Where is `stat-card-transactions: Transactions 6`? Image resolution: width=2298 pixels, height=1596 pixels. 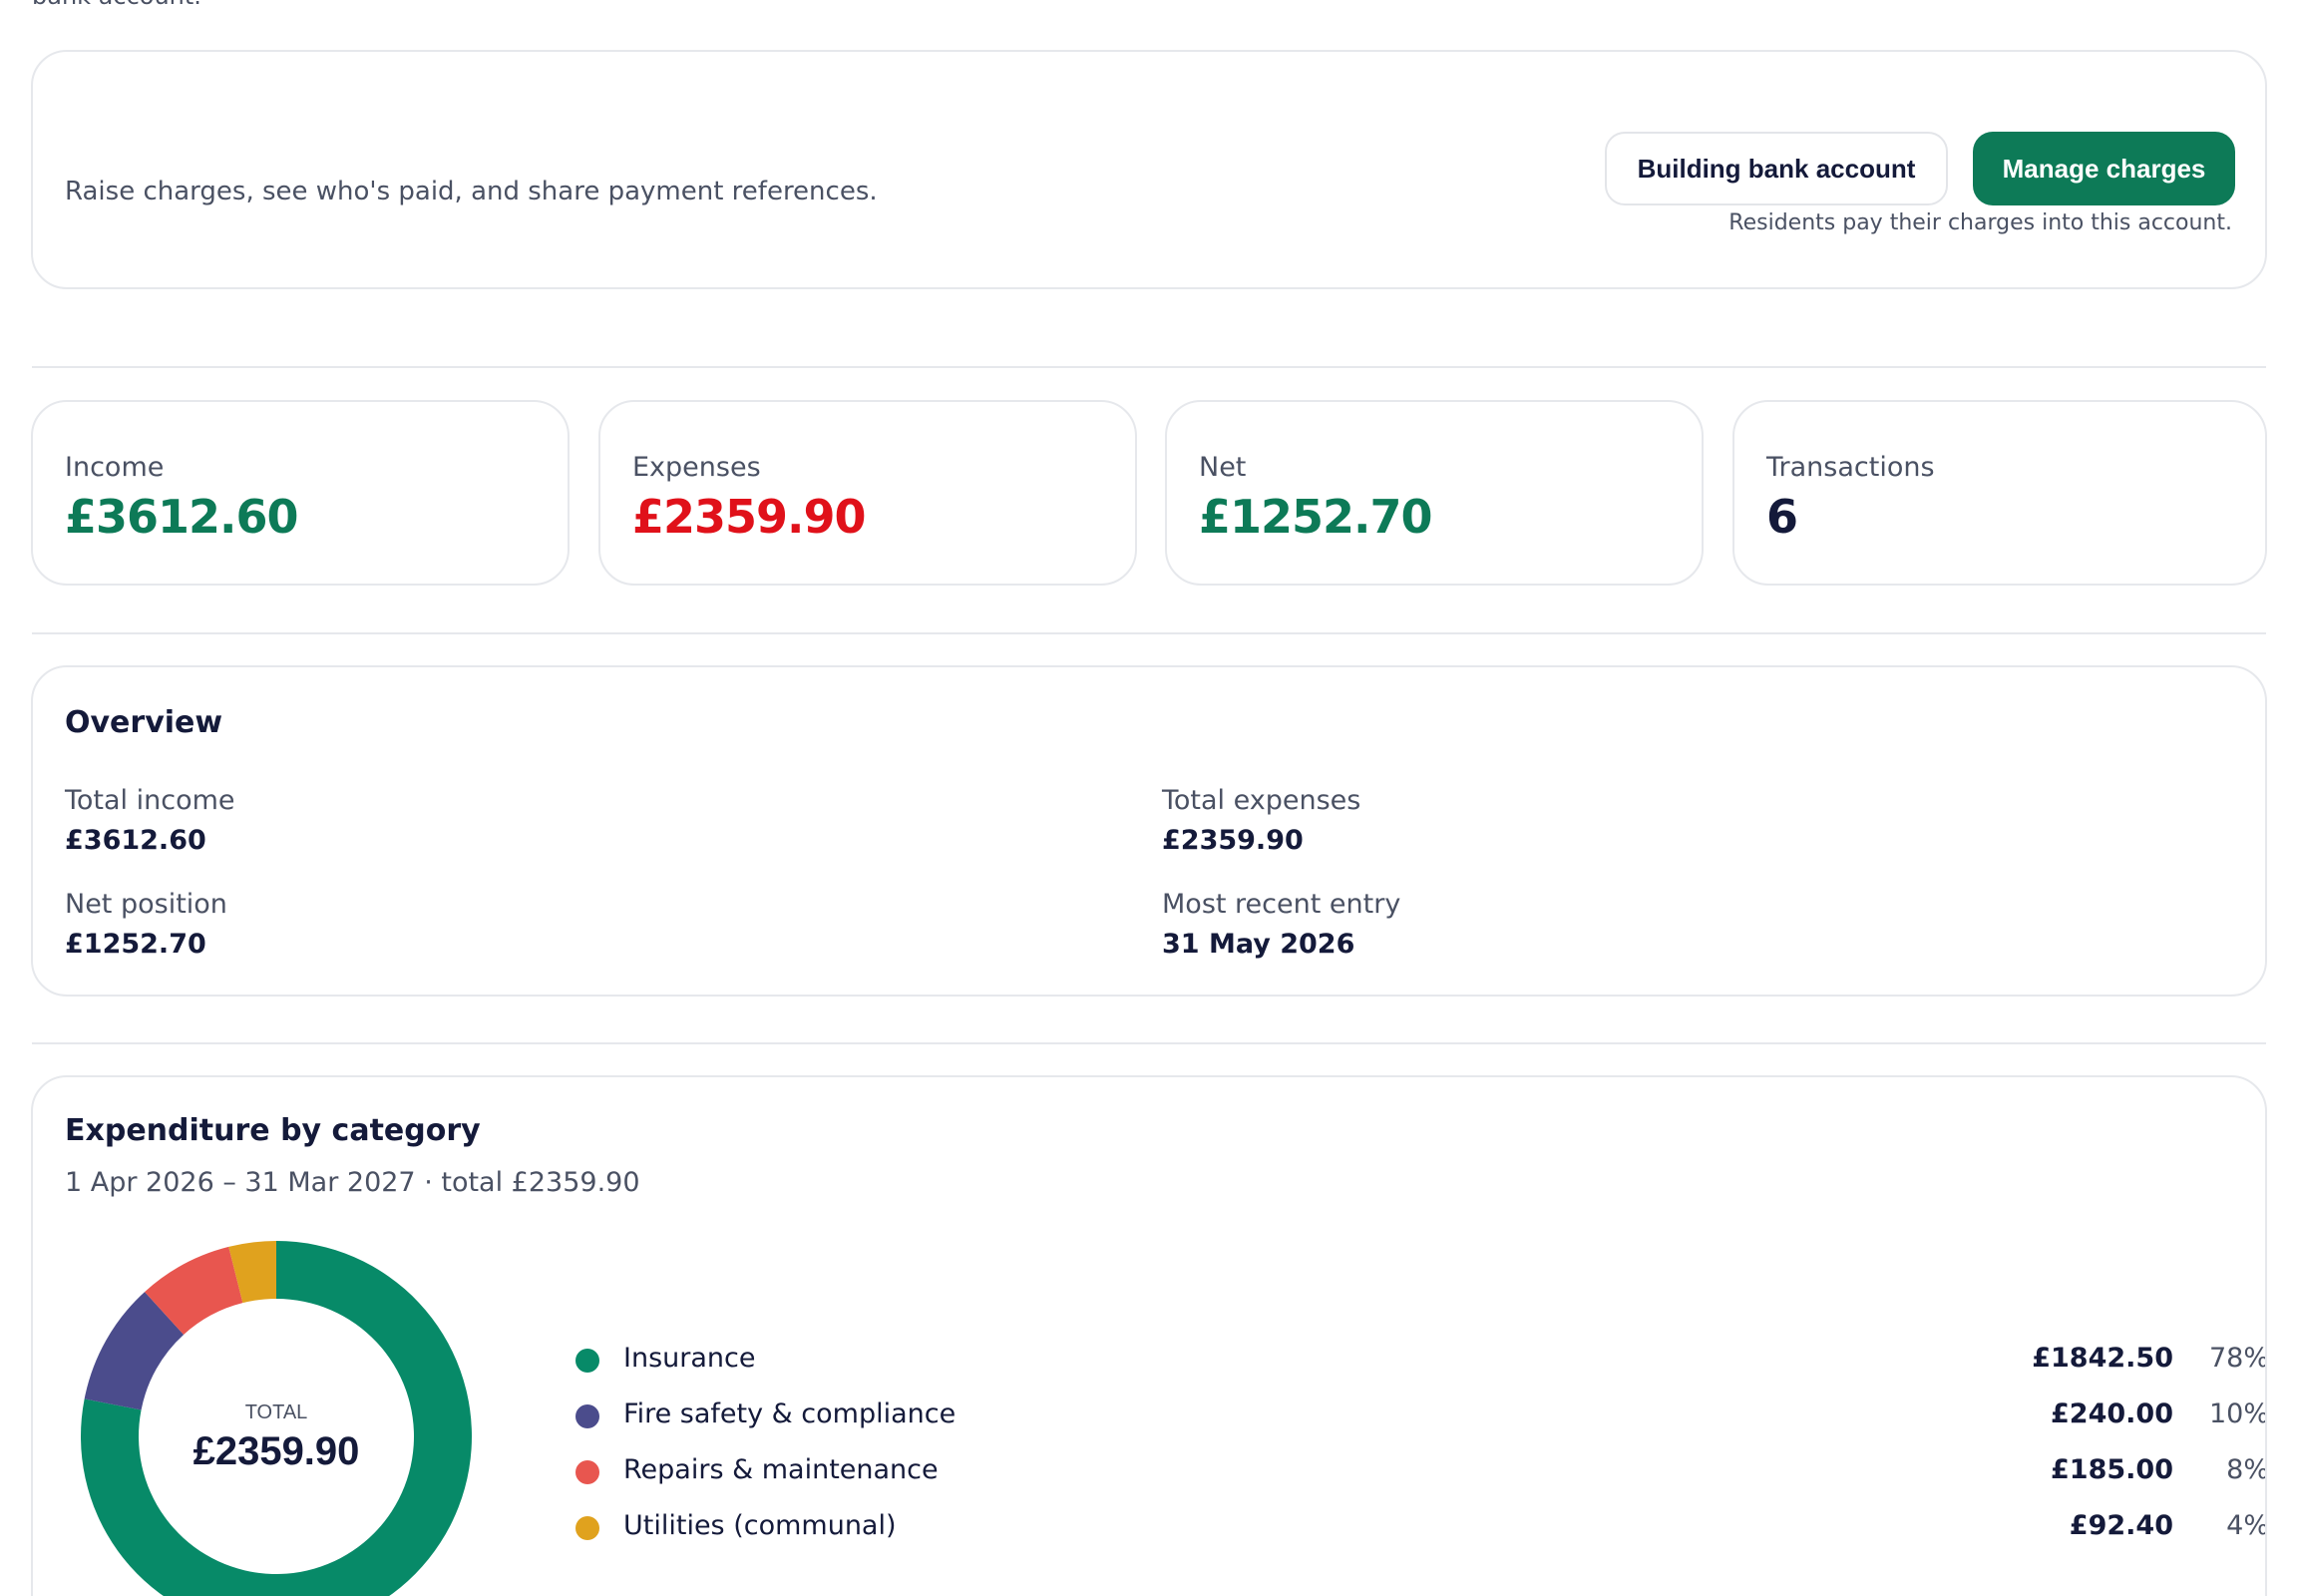 stat-card-transactions: Transactions 6 is located at coordinates (1999, 493).